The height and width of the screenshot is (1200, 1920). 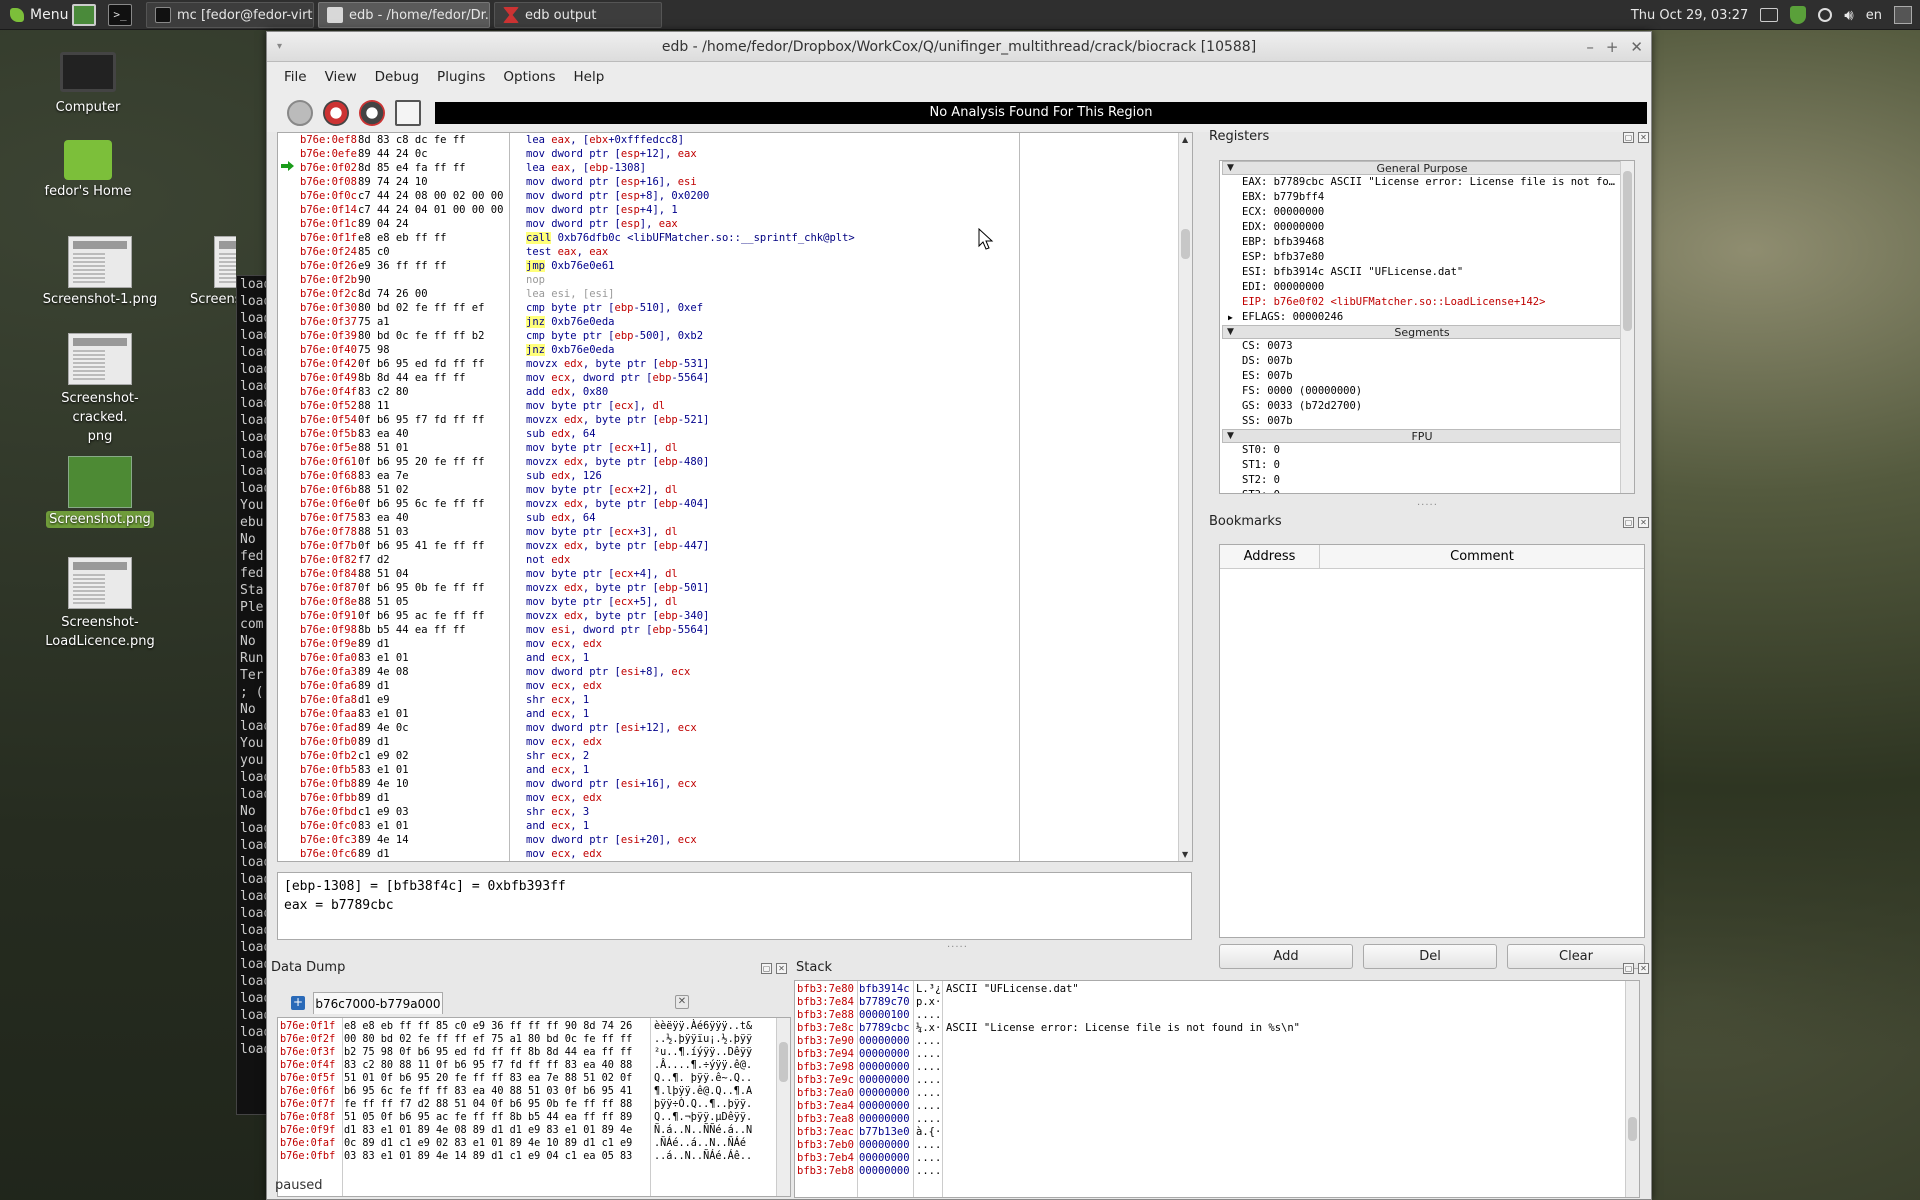 What do you see at coordinates (1422, 436) in the screenshot?
I see `section-fpu: ▼ FPU` at bounding box center [1422, 436].